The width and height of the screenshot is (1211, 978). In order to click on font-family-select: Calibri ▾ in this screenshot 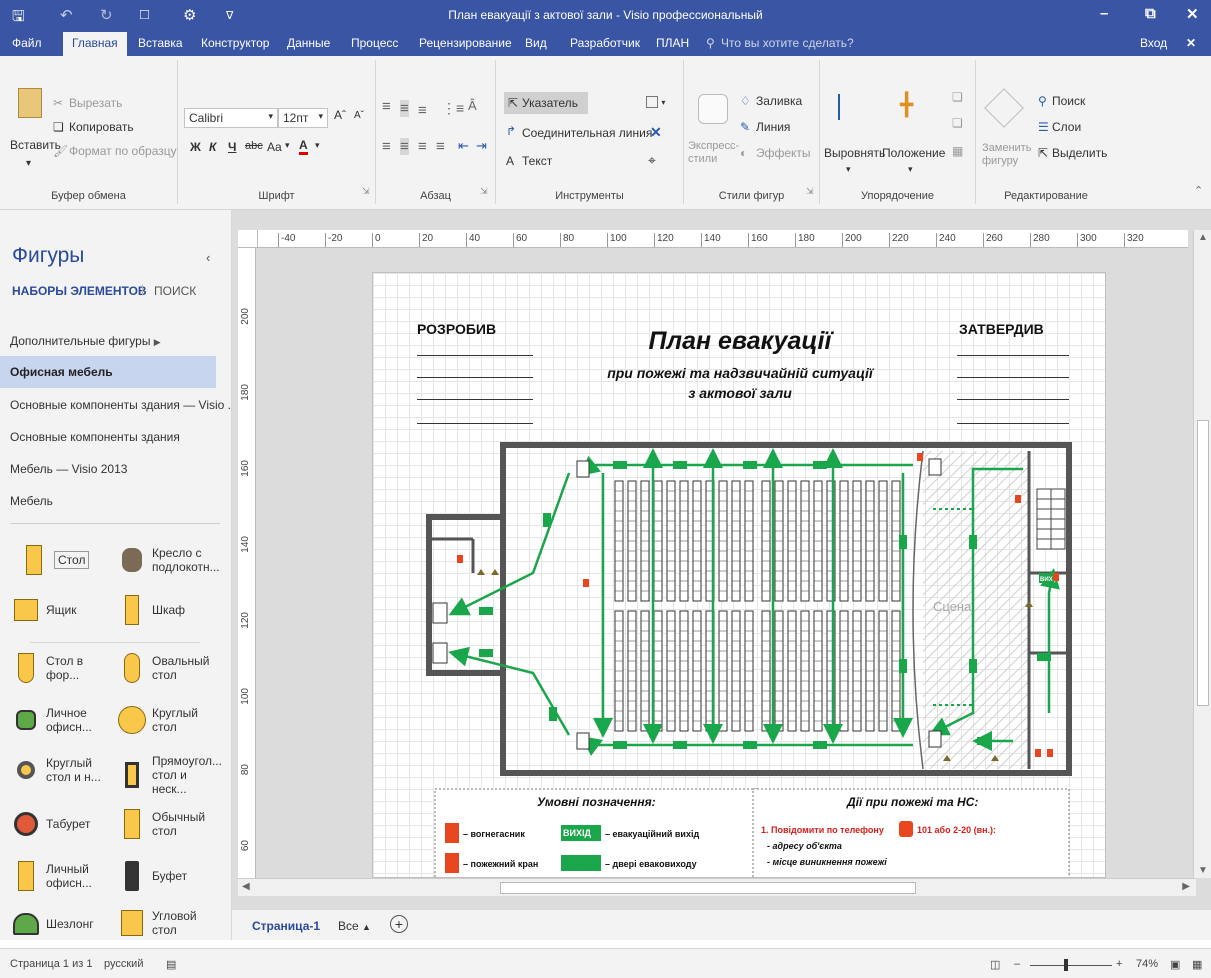, I will do `click(231, 118)`.